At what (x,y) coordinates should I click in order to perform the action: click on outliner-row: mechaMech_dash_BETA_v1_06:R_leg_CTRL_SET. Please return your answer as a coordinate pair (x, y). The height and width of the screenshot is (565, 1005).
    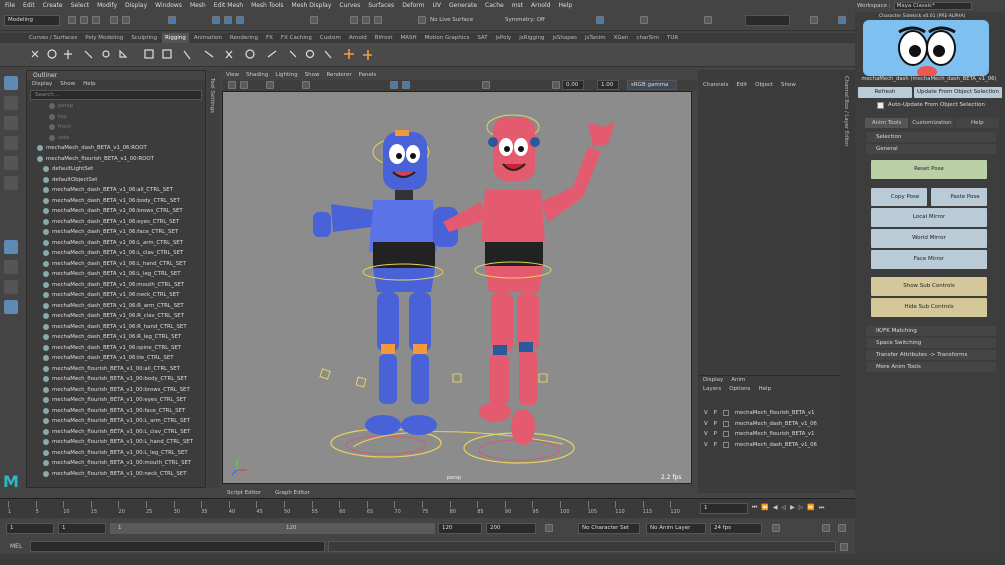
    Looking at the image, I should click on (116, 337).